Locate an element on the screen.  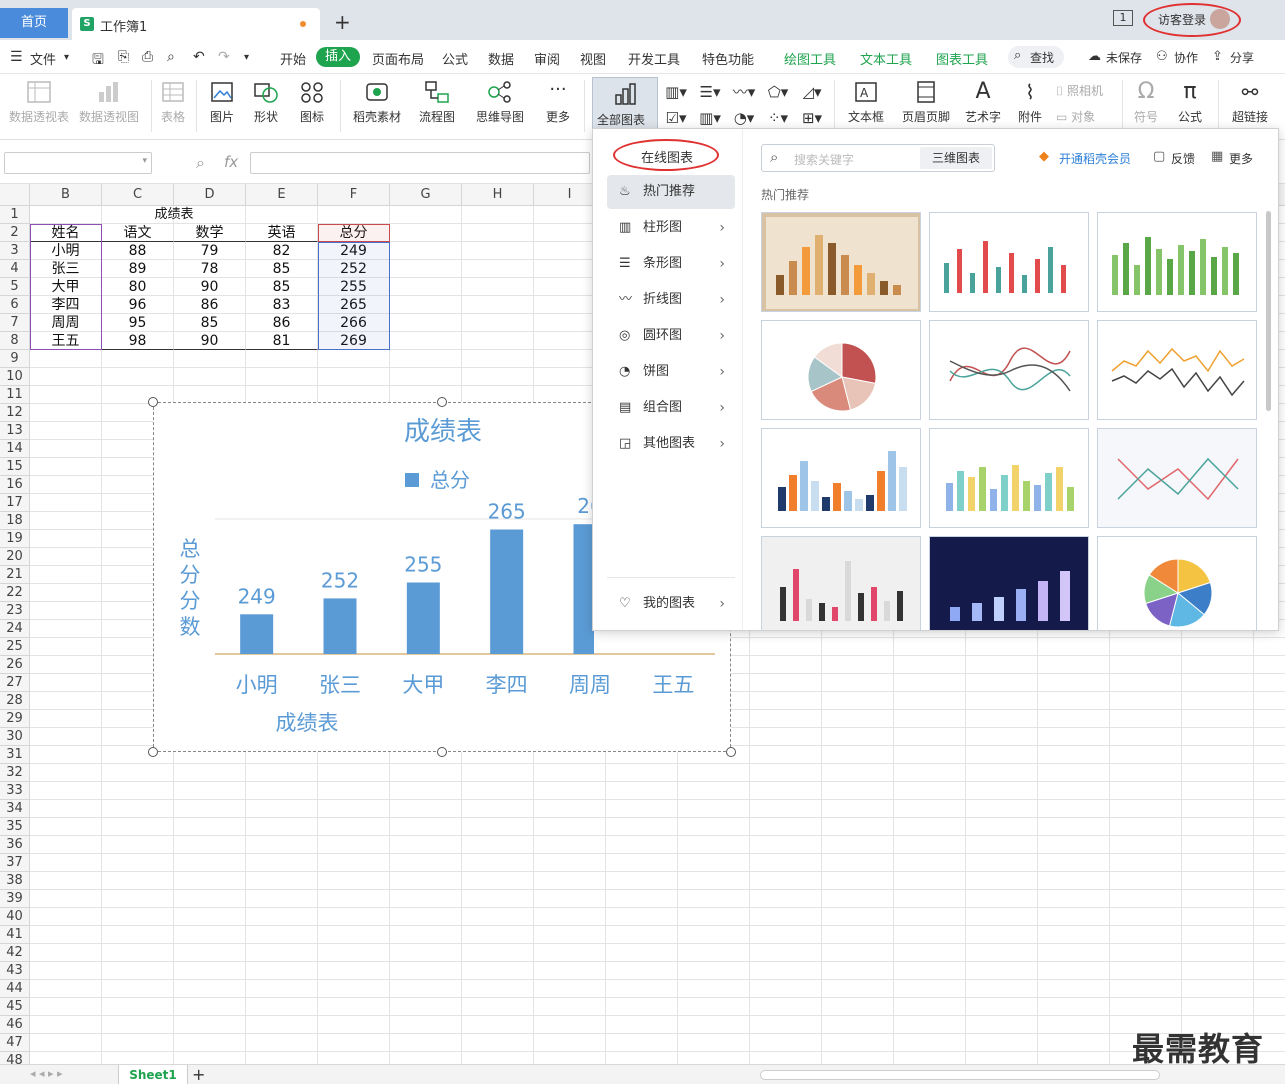
table-cell: 96 is located at coordinates (138, 305).